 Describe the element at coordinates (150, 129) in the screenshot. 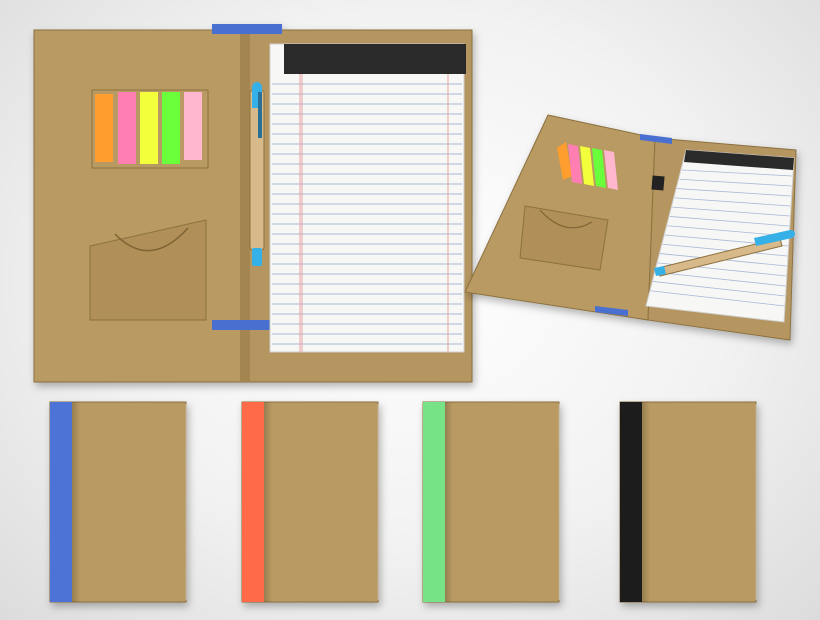

I see `sticky-flags` at that location.